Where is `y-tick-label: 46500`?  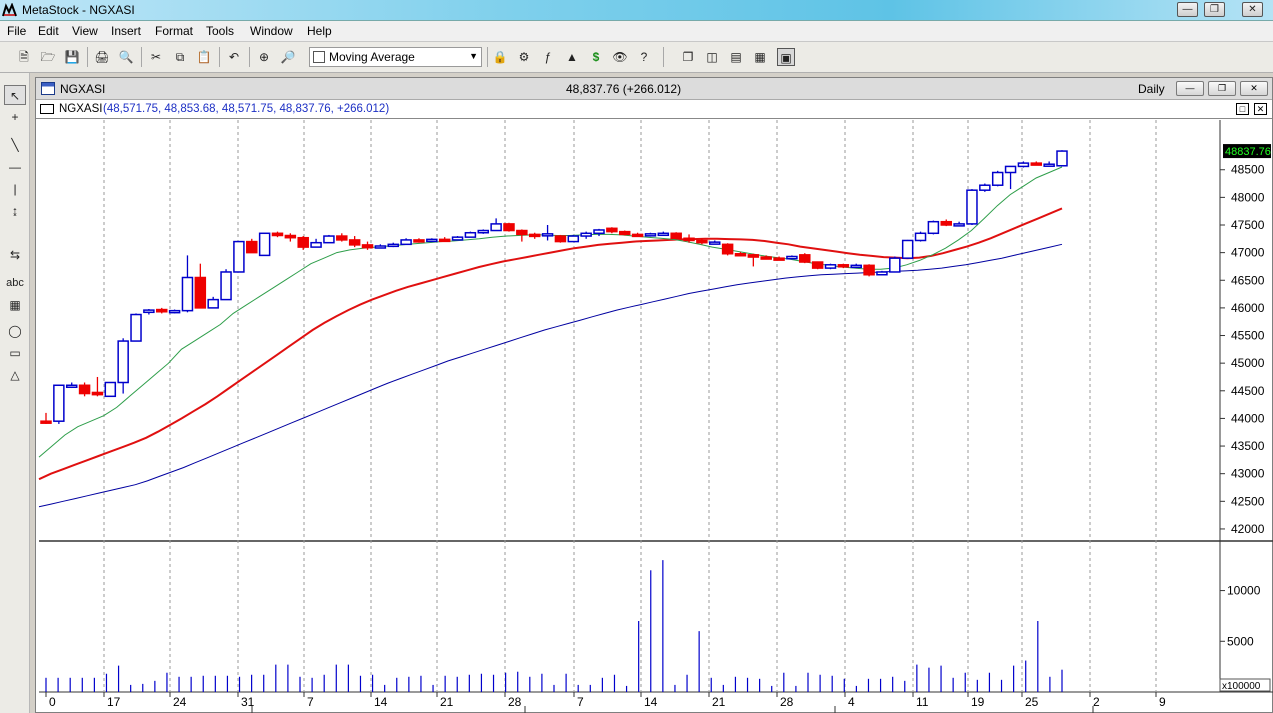 y-tick-label: 46500 is located at coordinates (1248, 280).